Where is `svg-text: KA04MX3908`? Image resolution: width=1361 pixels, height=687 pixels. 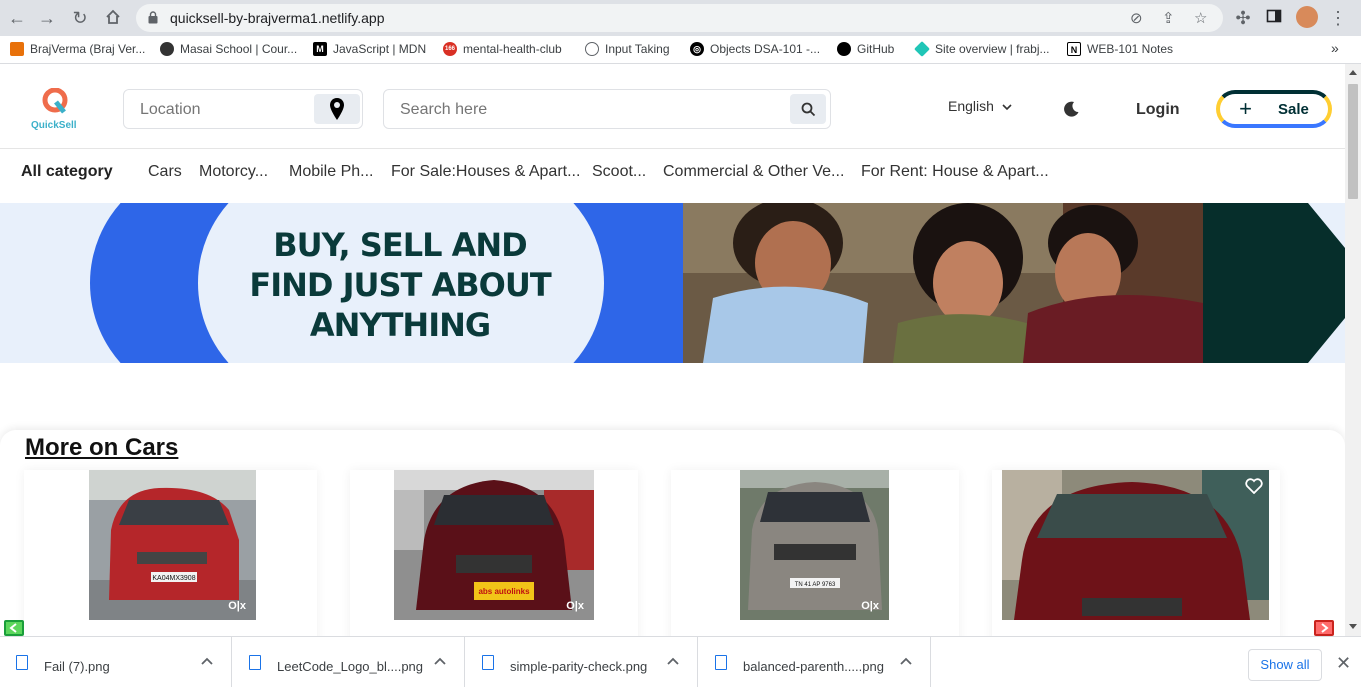 svg-text: KA04MX3908 is located at coordinates (173, 578).